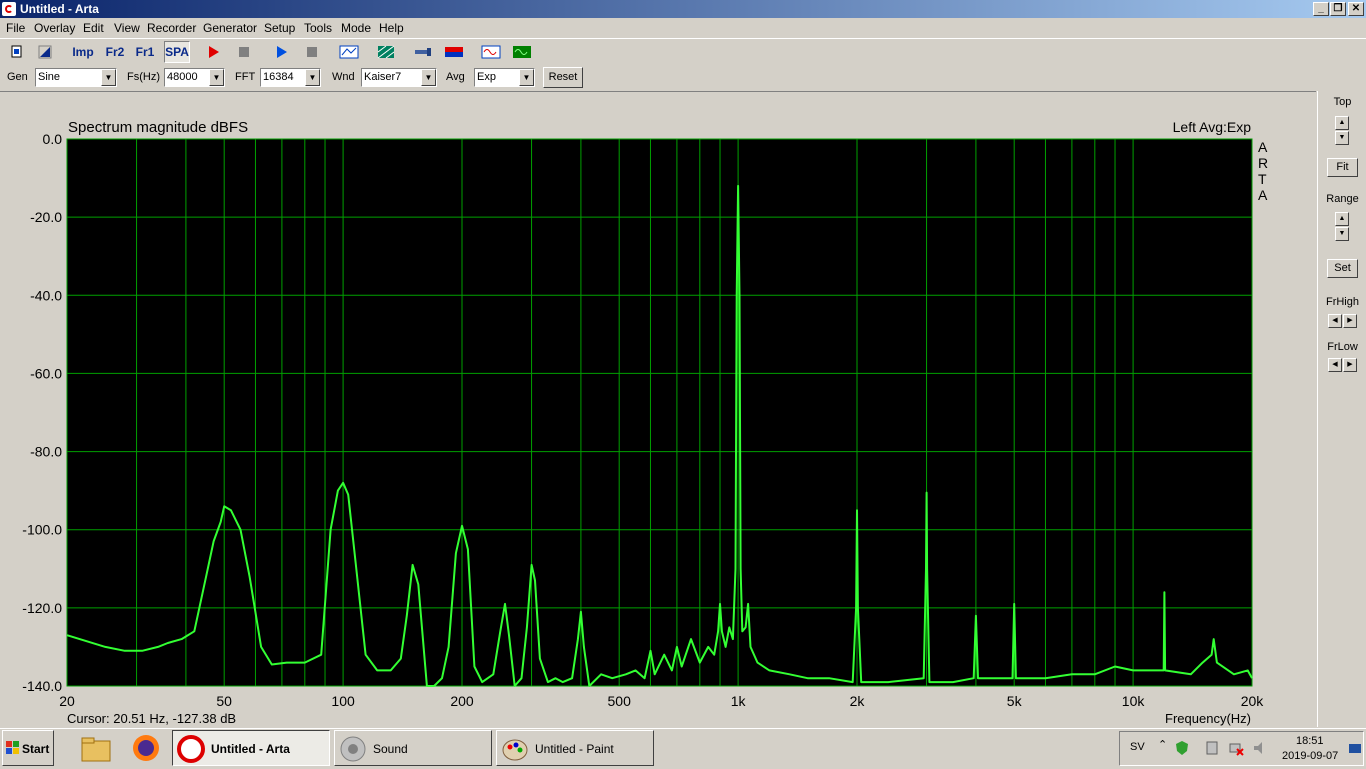 This screenshot has height=769, width=1366. I want to click on range-label: Range, so click(1342, 199).